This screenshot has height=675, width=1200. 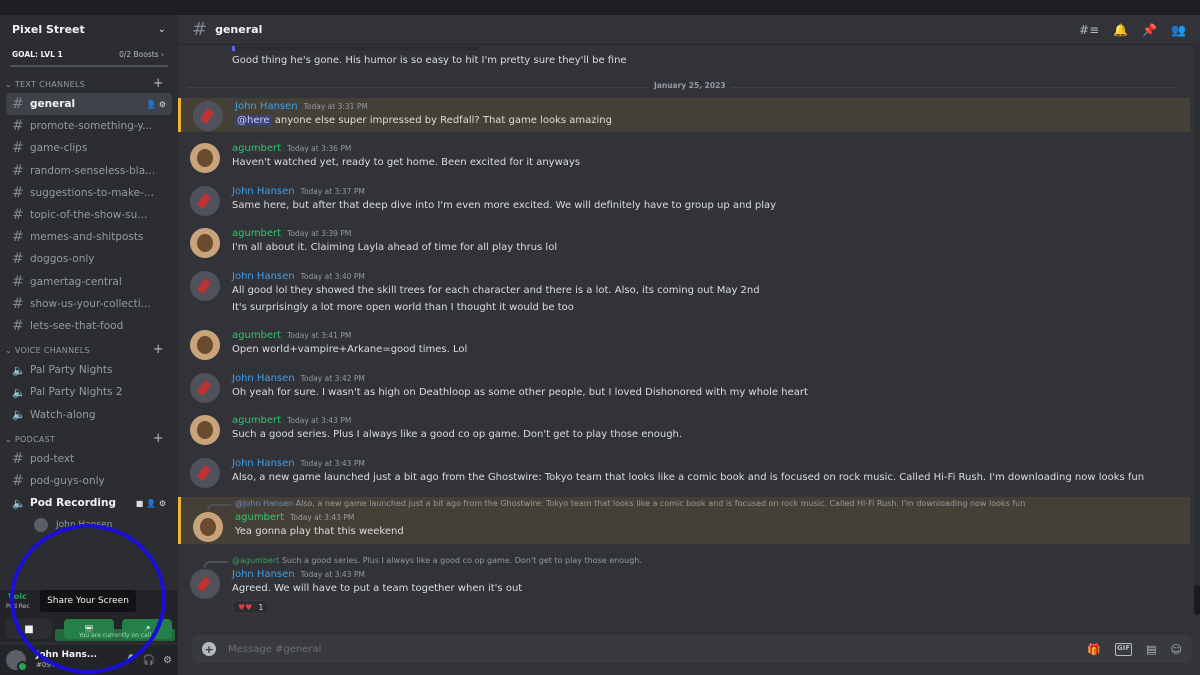 I want to click on voice-channel-watch-along: 🔈 Watch-along, so click(x=89, y=414).